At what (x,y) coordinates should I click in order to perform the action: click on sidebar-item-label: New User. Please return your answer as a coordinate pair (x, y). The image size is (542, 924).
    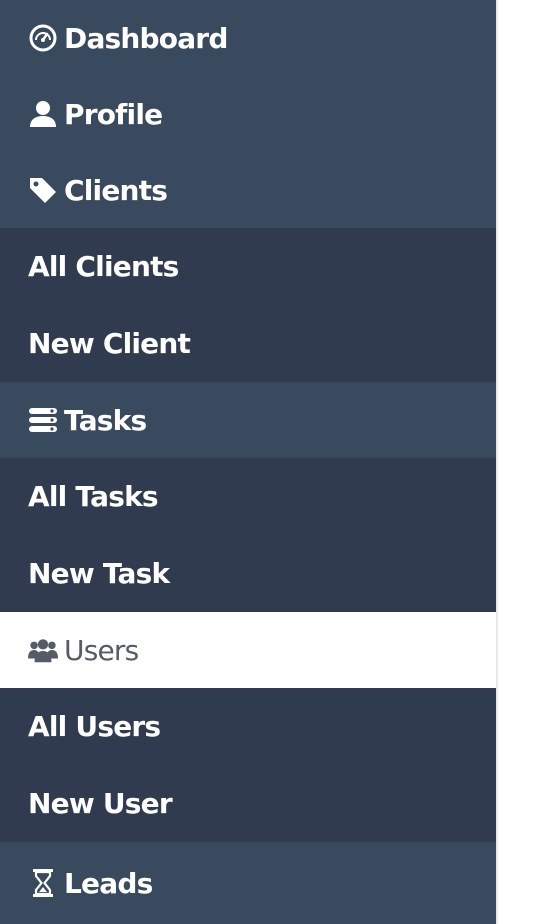
    Looking at the image, I should click on (100, 803).